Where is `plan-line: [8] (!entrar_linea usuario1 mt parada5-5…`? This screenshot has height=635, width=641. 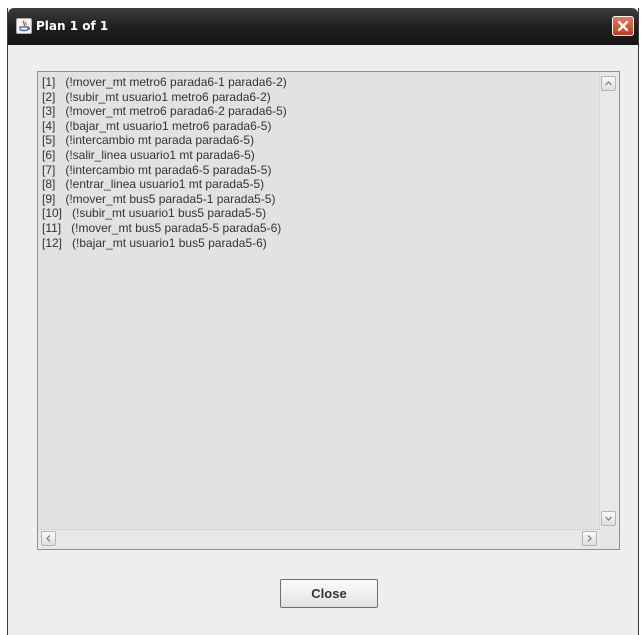 plan-line: [8] (!entrar_linea usuario1 mt parada5-5… is located at coordinates (153, 184).